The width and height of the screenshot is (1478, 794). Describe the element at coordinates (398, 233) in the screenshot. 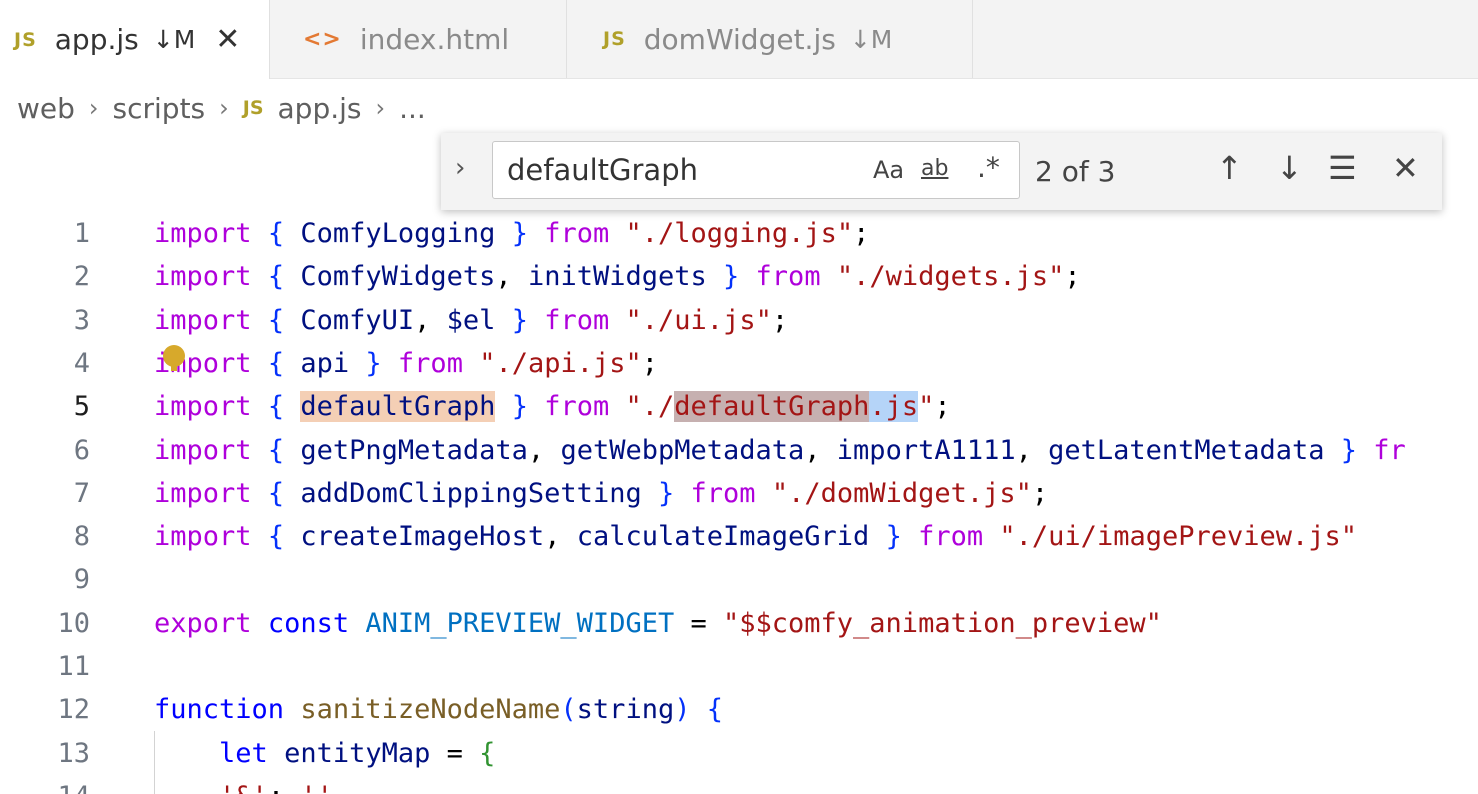

I see `code-token: ComfyLogging` at that location.